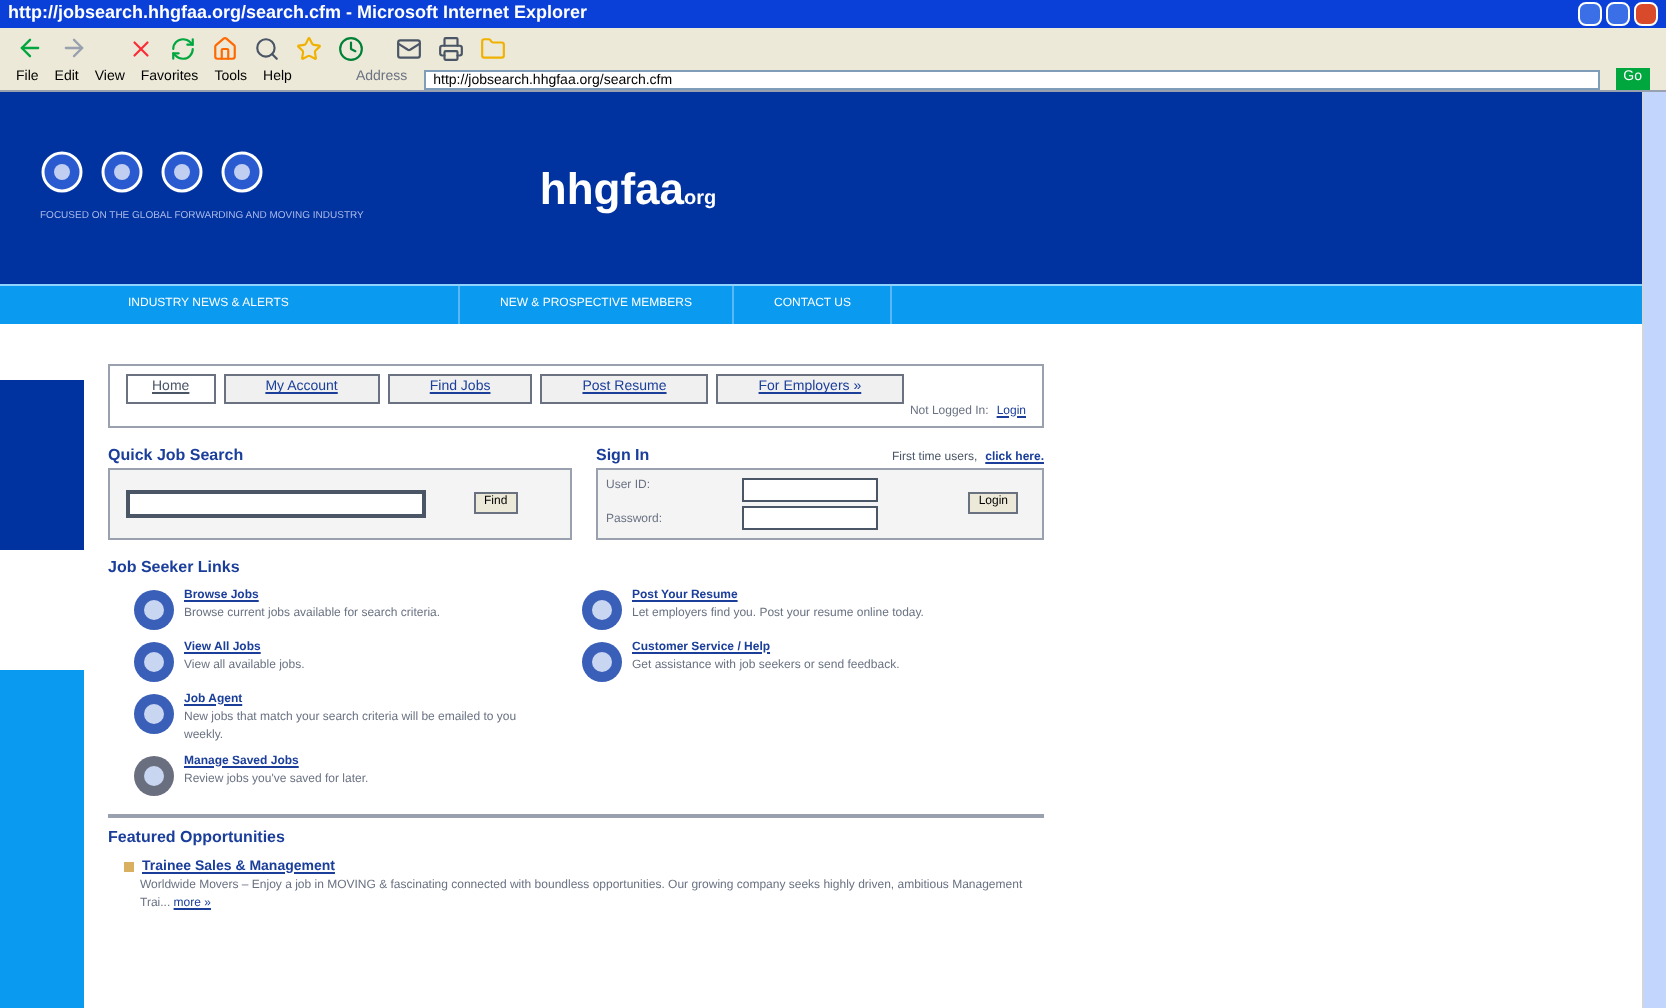 Image resolution: width=1666 pixels, height=1008 pixels. What do you see at coordinates (309, 48) in the screenshot?
I see `star-icon` at bounding box center [309, 48].